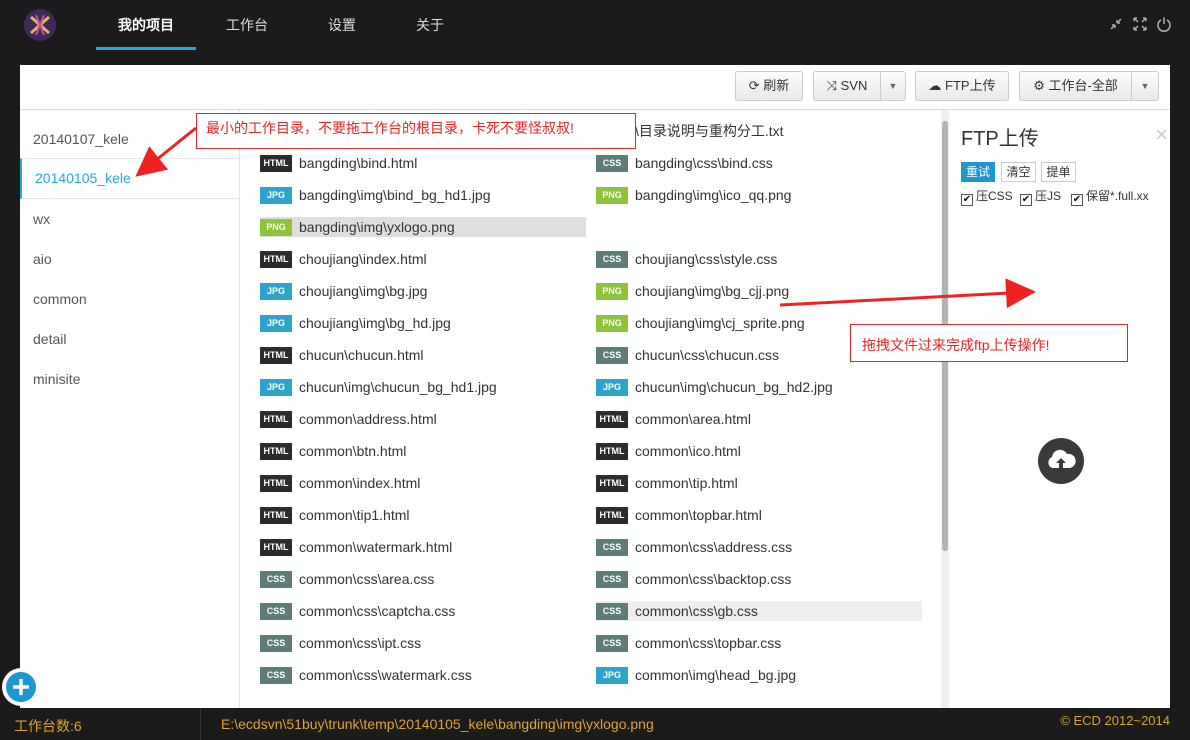 This screenshot has height=740, width=1190. I want to click on file-name: common\css\ipt.css, so click(360, 643).